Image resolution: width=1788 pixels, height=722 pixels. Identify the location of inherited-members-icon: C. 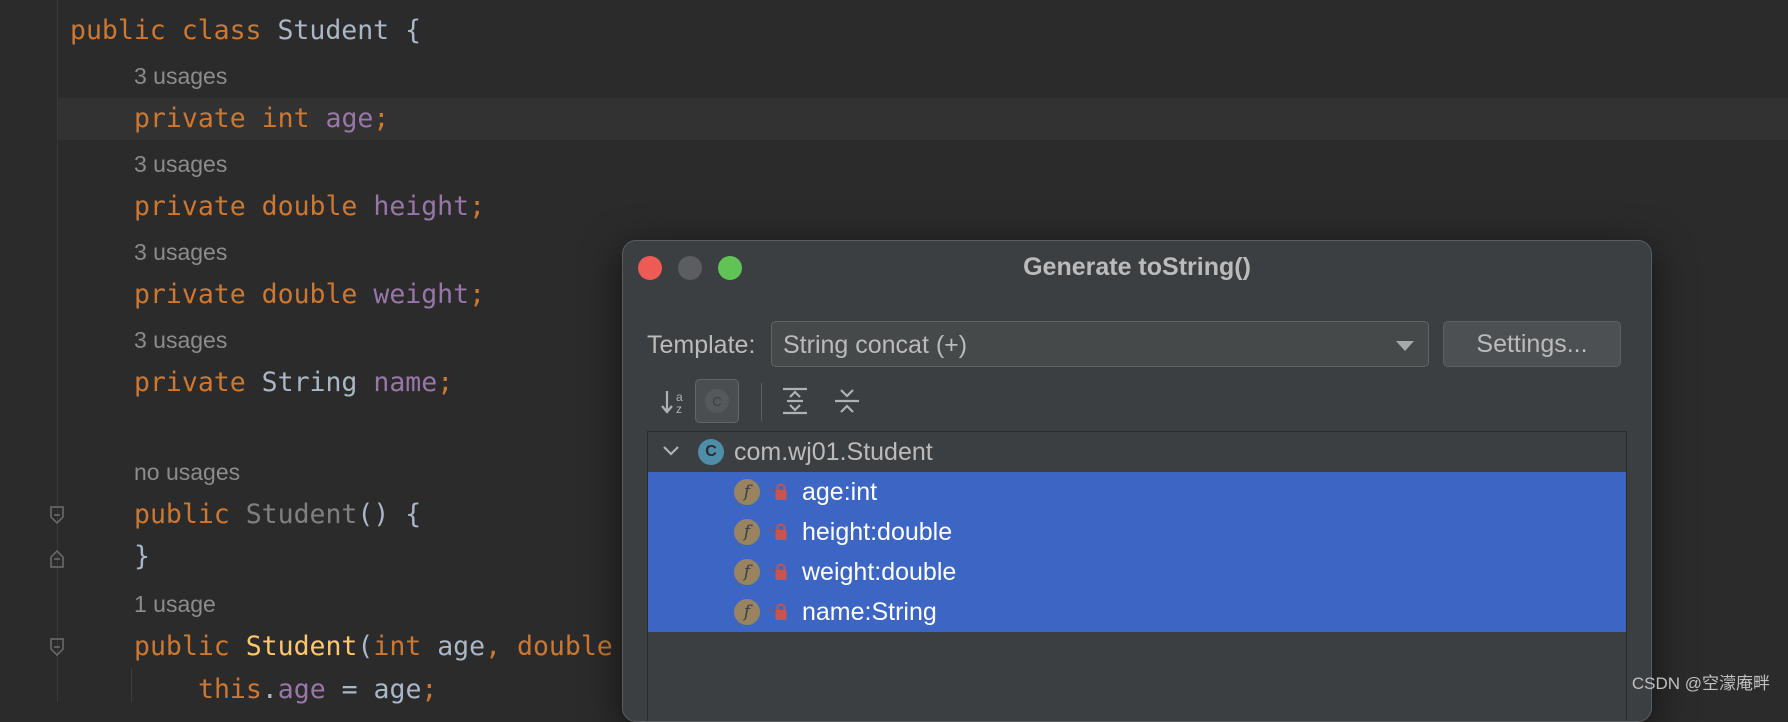
(717, 401).